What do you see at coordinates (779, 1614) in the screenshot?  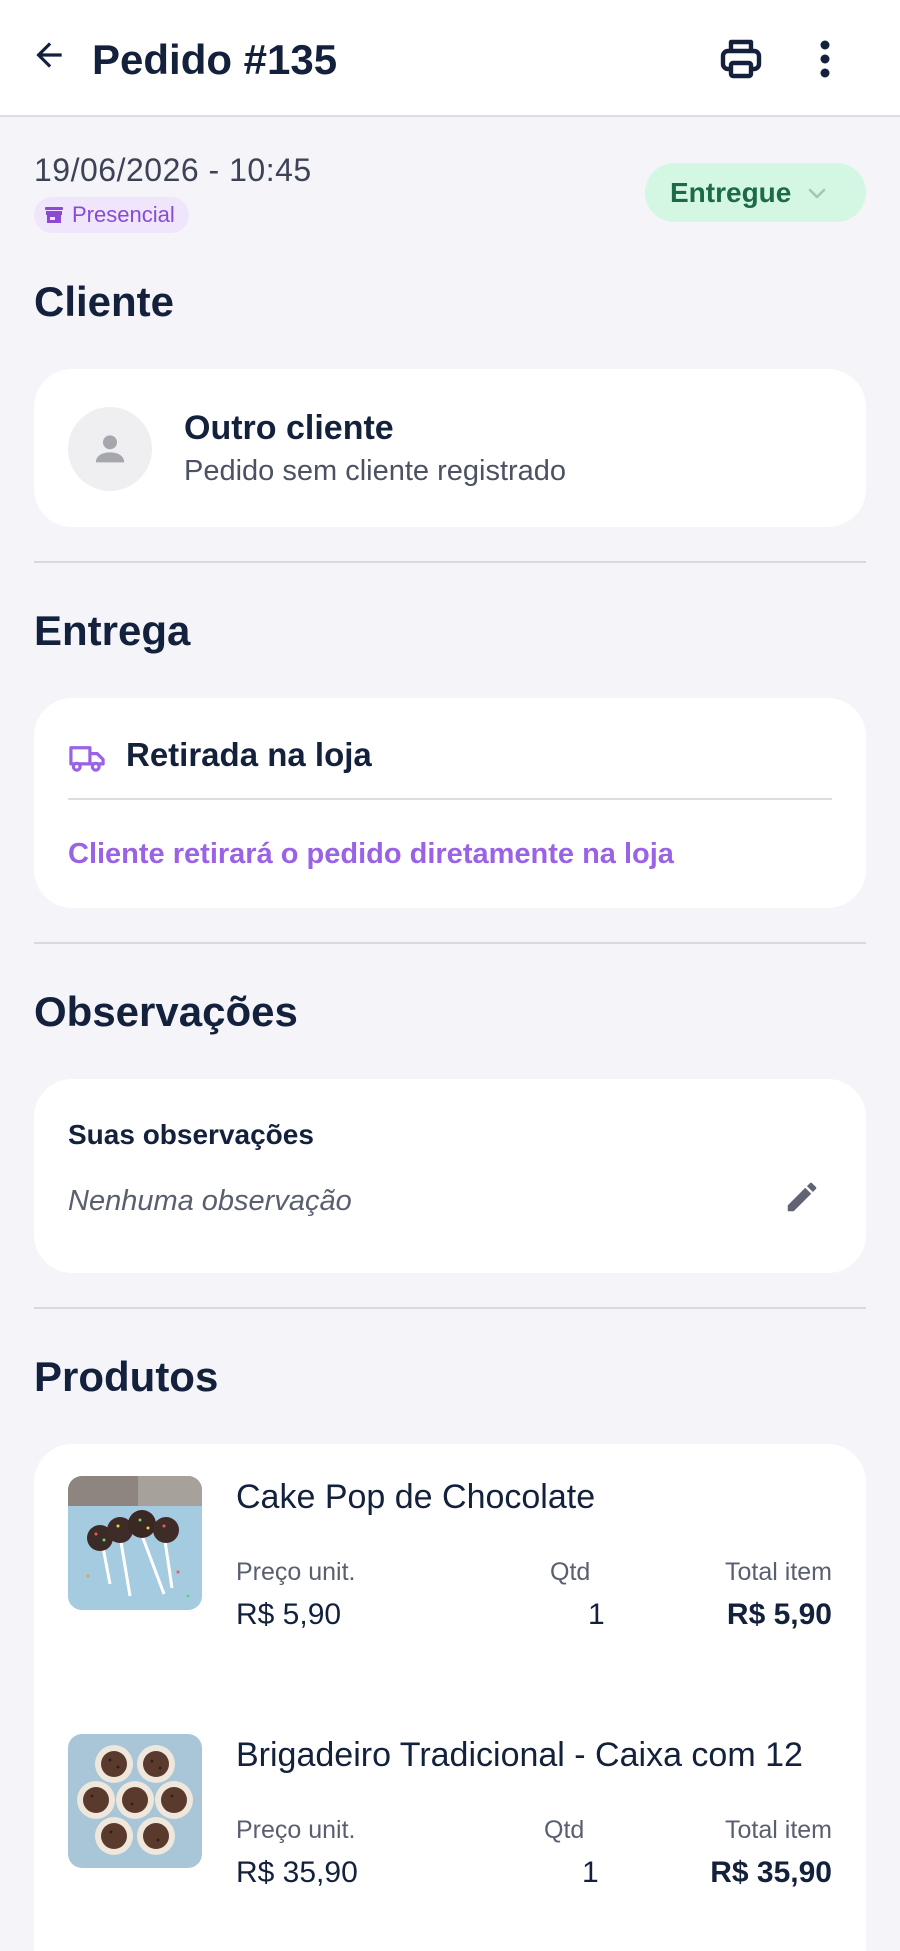 I see `total-value: R$ 5,90` at bounding box center [779, 1614].